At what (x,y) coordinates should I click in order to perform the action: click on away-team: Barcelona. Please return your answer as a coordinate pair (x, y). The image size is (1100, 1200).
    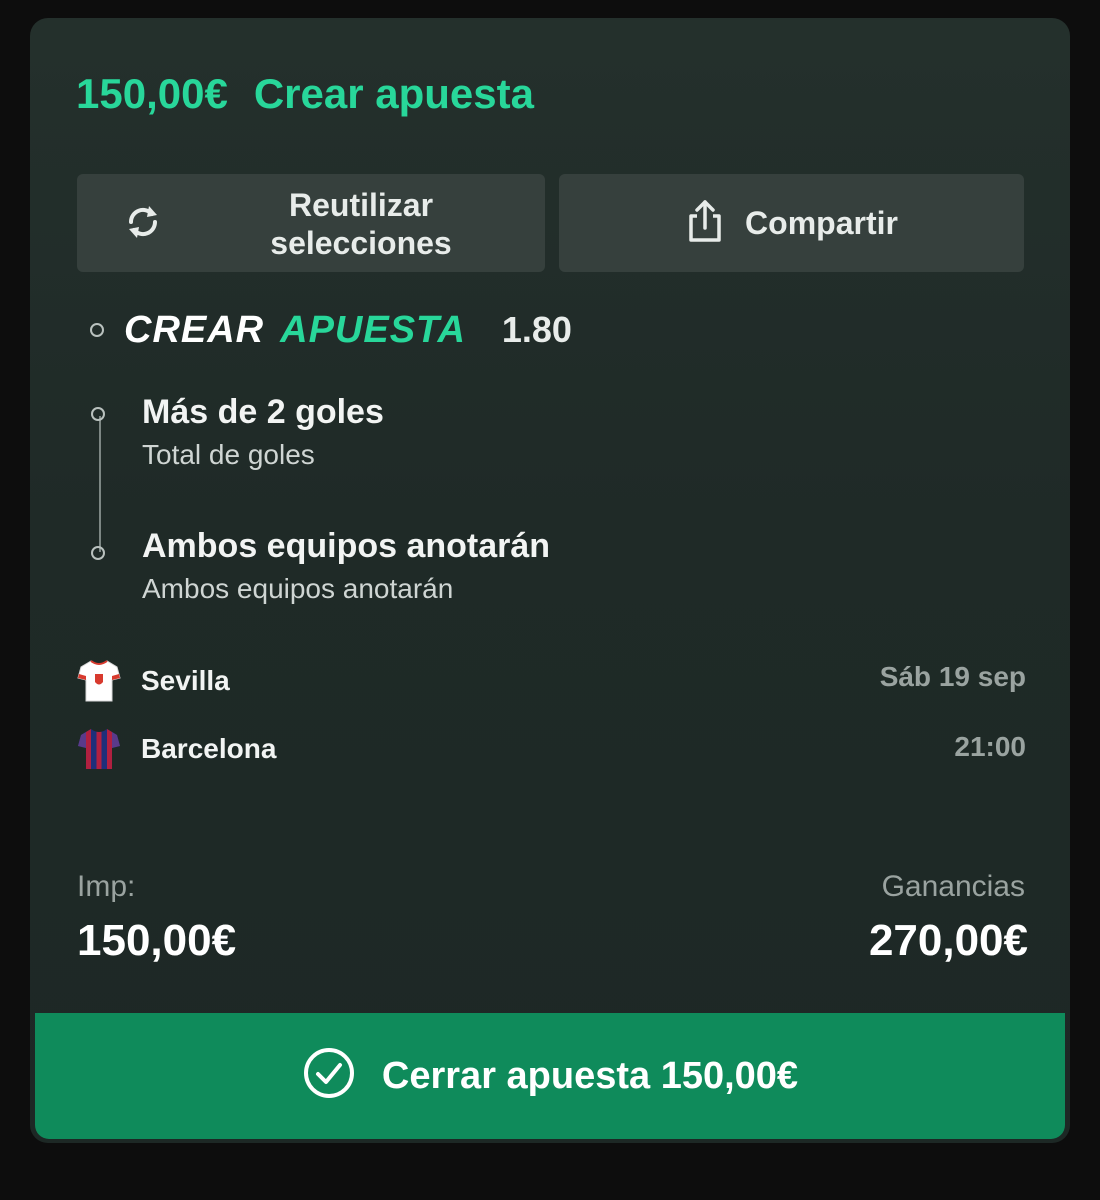
    Looking at the image, I should click on (176, 749).